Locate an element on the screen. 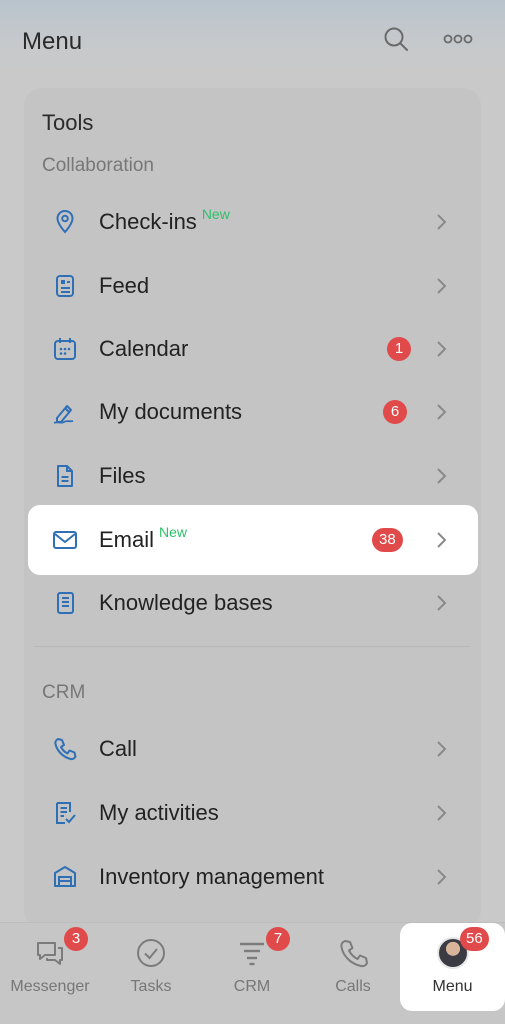 Image resolution: width=505 pixels, height=1024 pixels. tab-messenger: 3 Messenger is located at coordinates (50, 968).